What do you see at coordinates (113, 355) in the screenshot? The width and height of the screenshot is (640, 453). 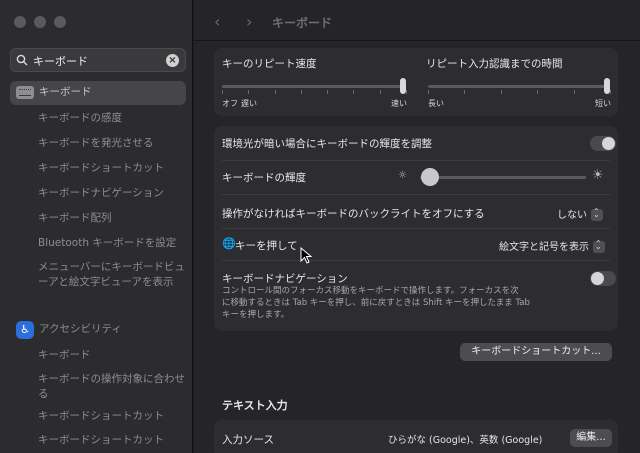 I see `sidebar-item-acc-keyboard: キーボード` at bounding box center [113, 355].